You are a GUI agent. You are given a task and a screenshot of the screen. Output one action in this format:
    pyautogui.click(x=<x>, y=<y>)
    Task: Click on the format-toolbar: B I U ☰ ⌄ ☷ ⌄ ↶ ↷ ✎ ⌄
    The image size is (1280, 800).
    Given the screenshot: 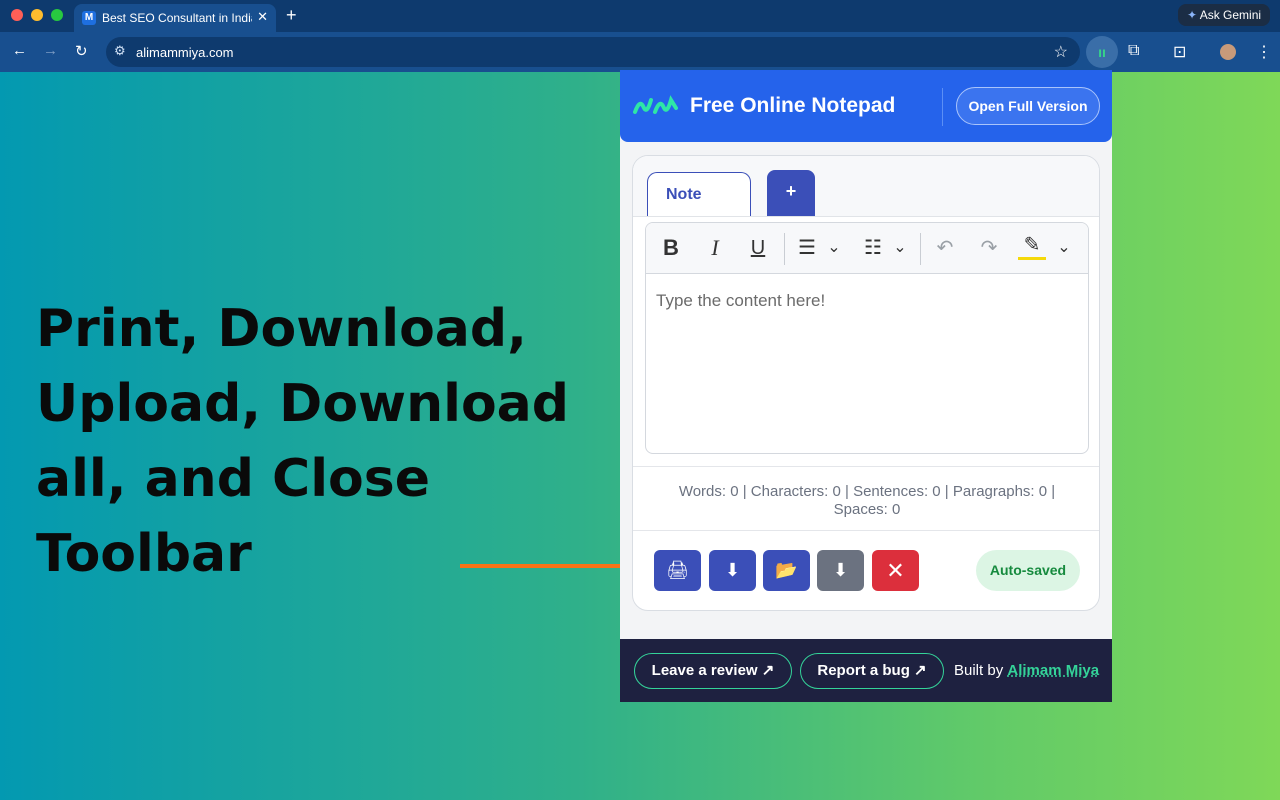 What is the action you would take?
    pyautogui.click(x=867, y=248)
    